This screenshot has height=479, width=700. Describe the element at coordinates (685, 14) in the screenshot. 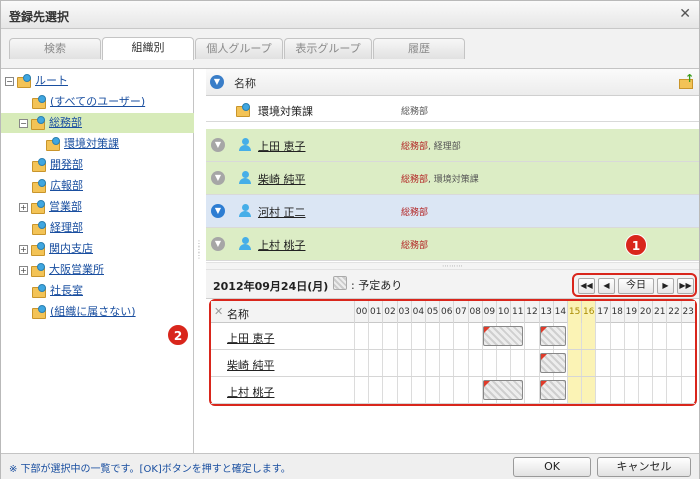

I see `close-icon: ✕` at that location.